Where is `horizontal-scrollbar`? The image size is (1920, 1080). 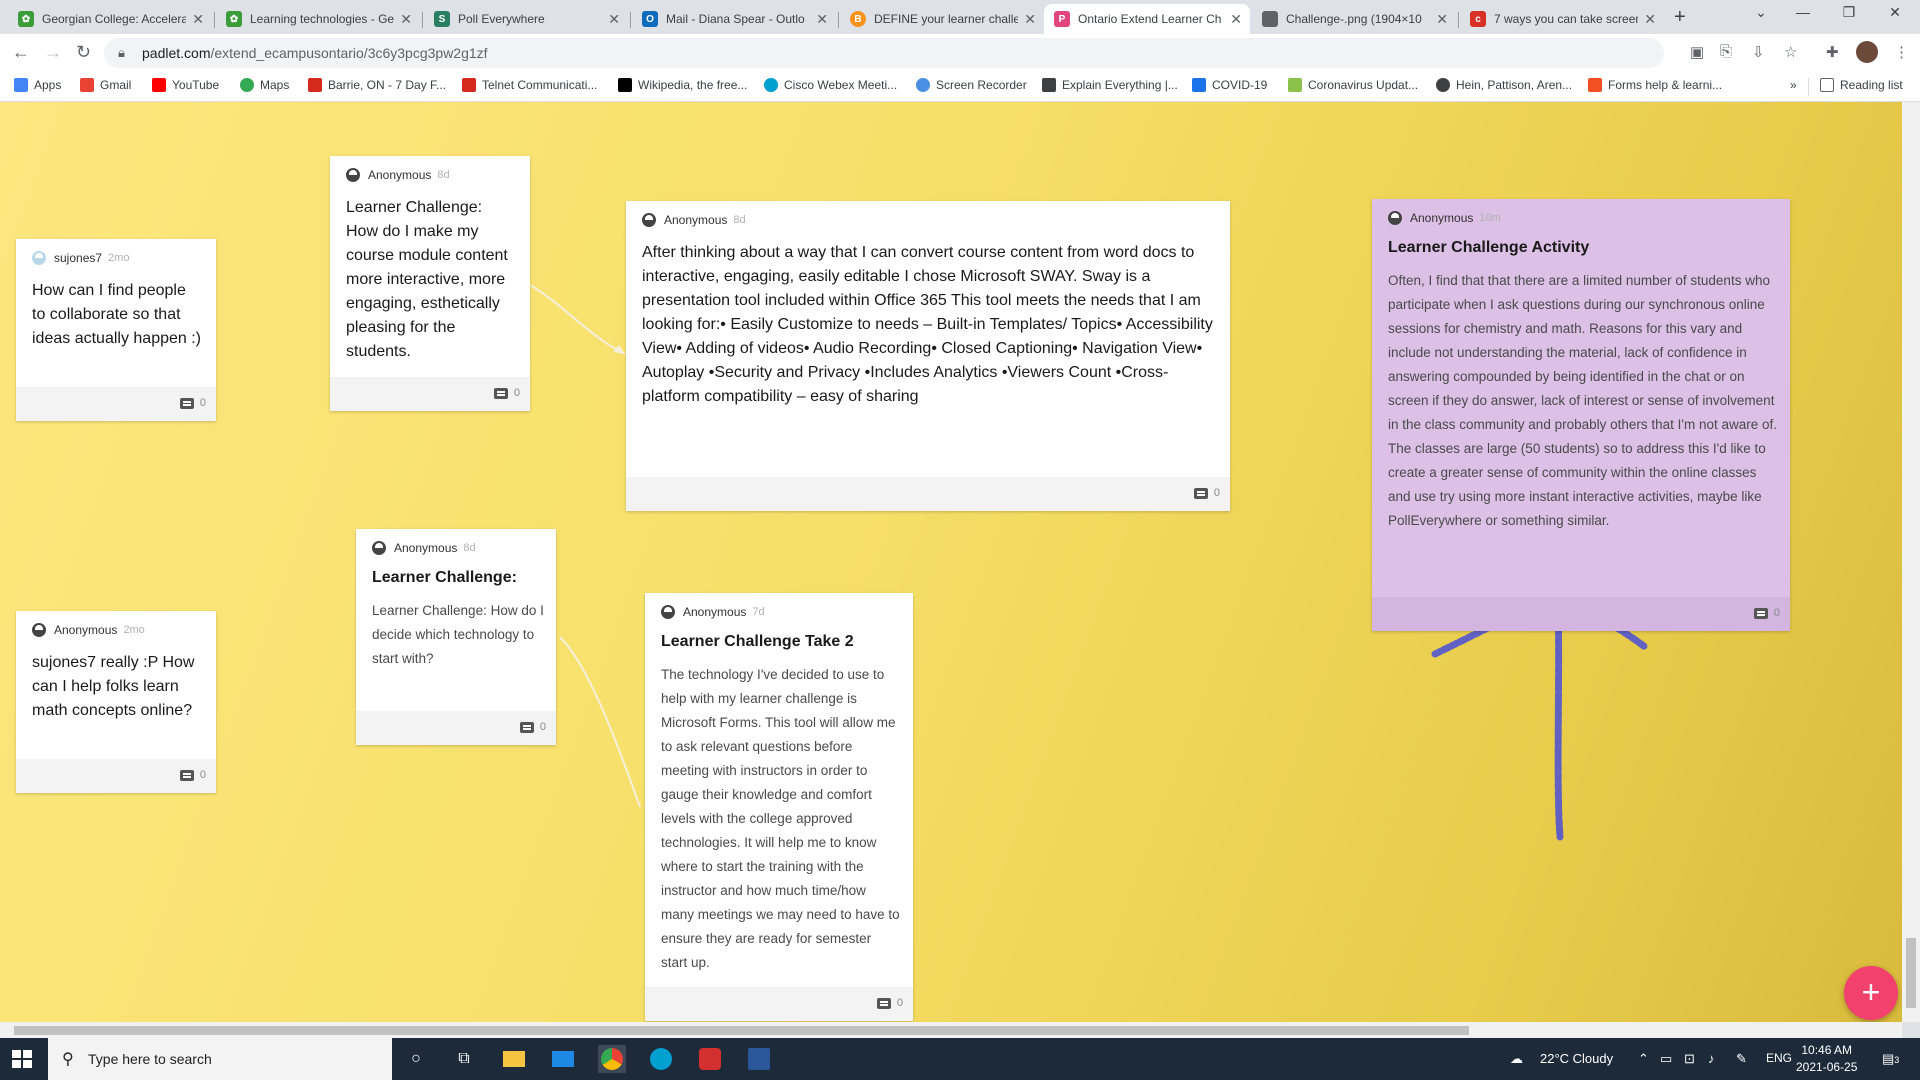 horizontal-scrollbar is located at coordinates (951, 1030).